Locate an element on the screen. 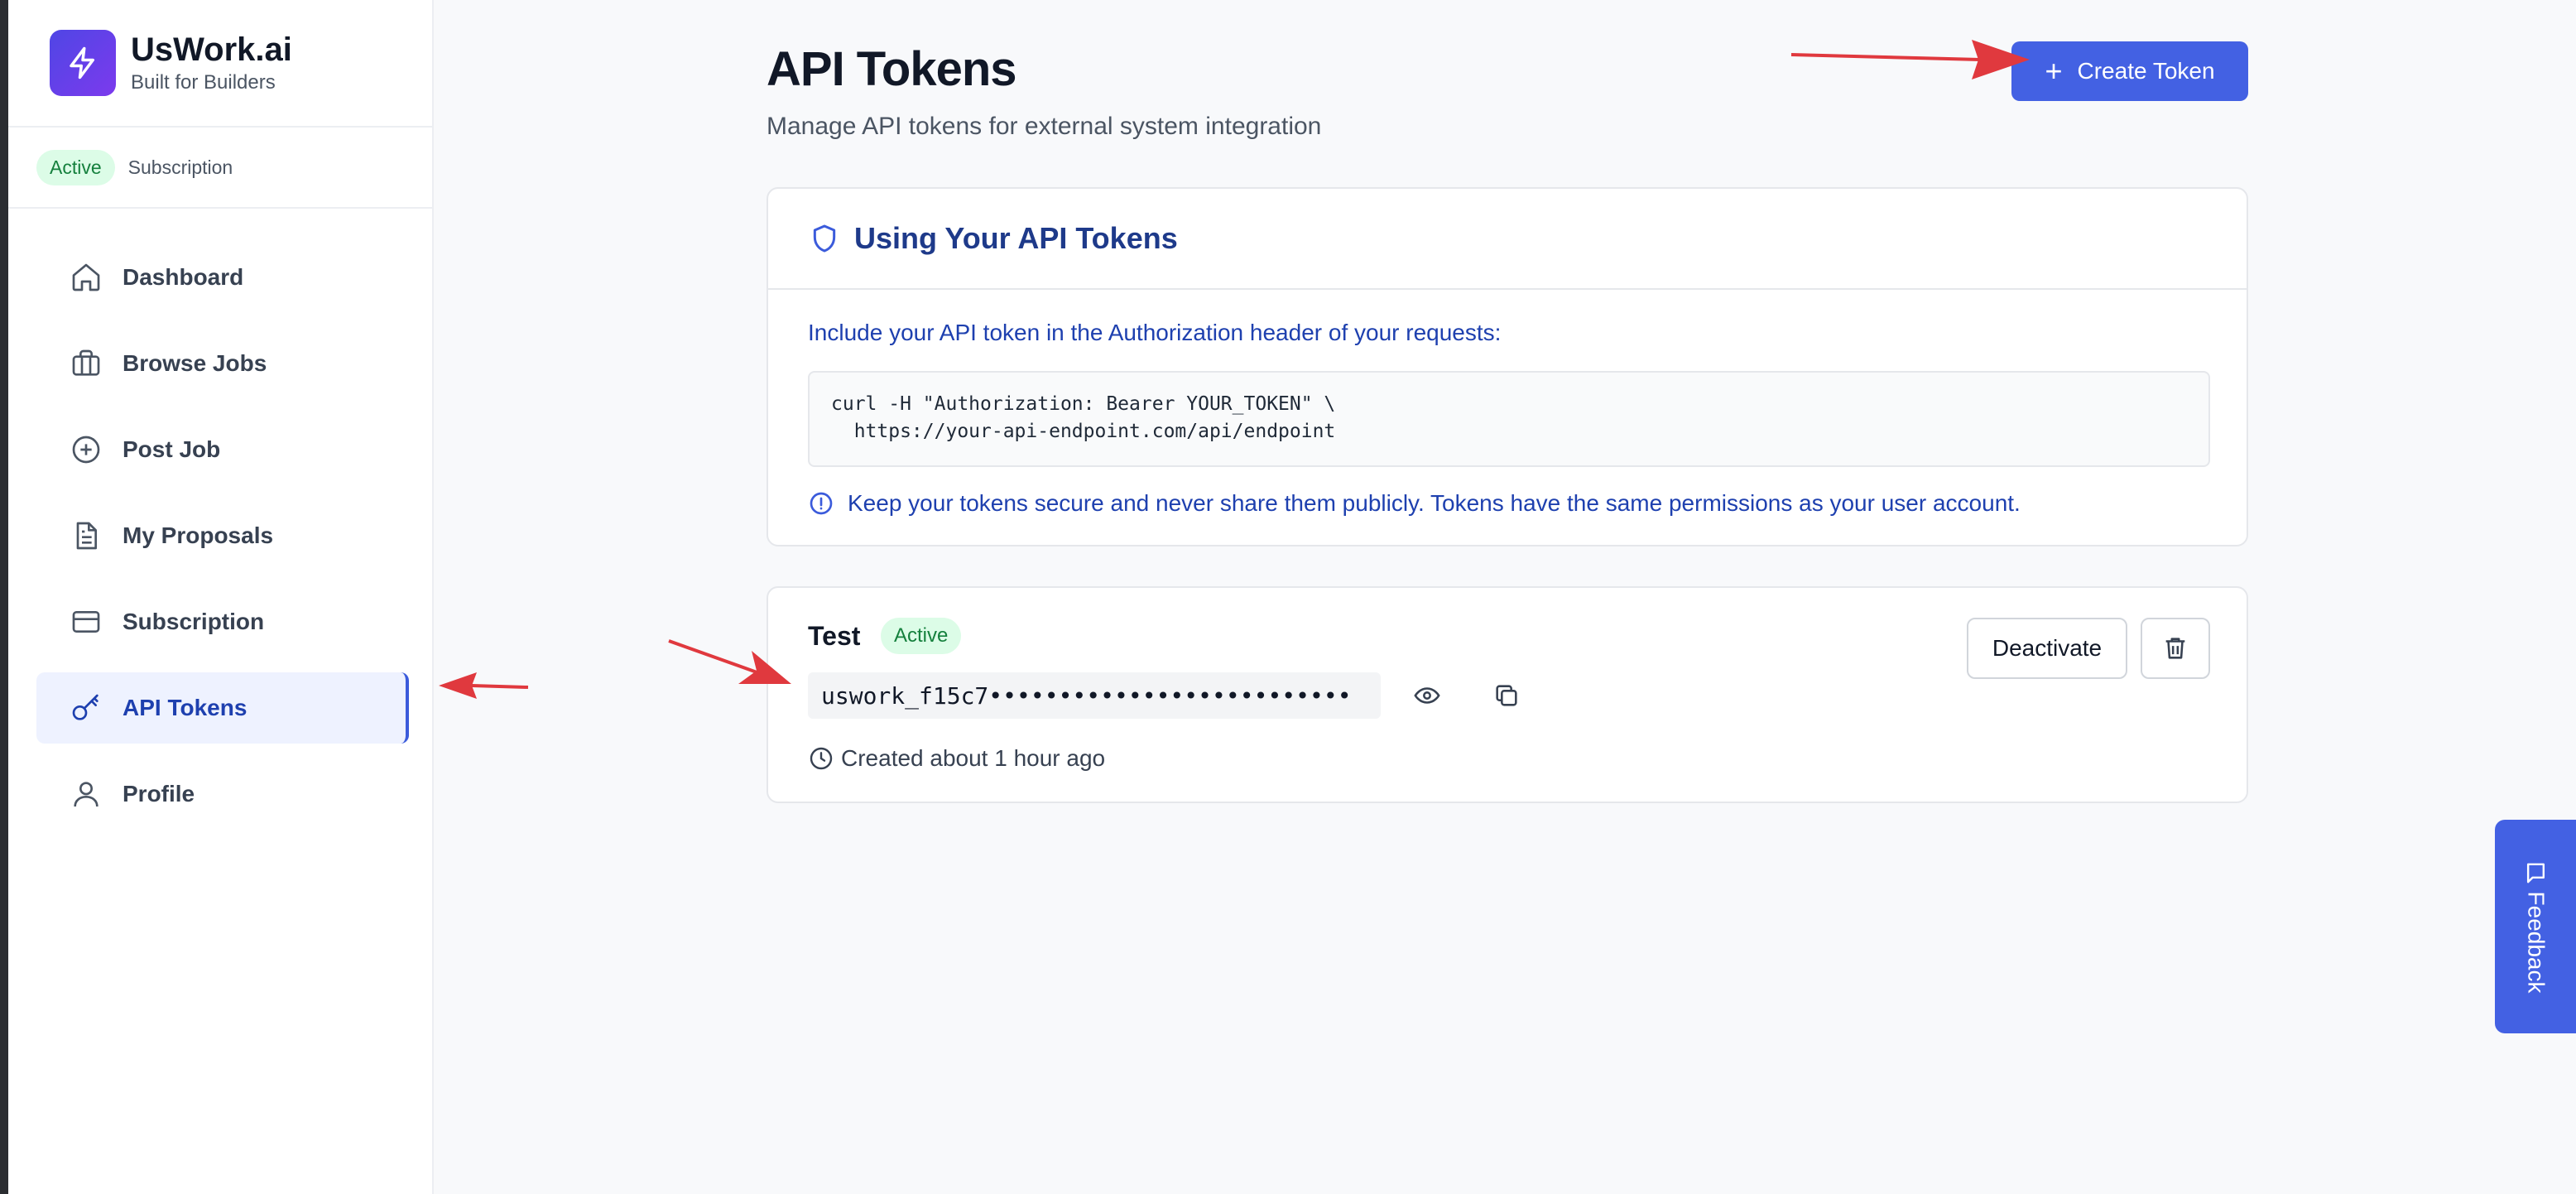 The image size is (2576, 1194). plus-circle-icon is located at coordinates (86, 450).